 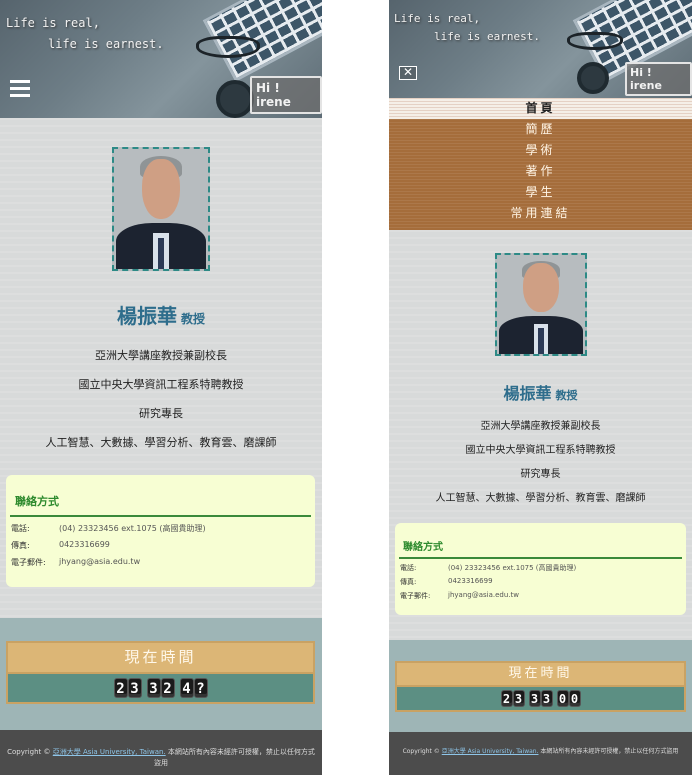 What do you see at coordinates (408, 73) in the screenshot?
I see `close-icon: ✕` at bounding box center [408, 73].